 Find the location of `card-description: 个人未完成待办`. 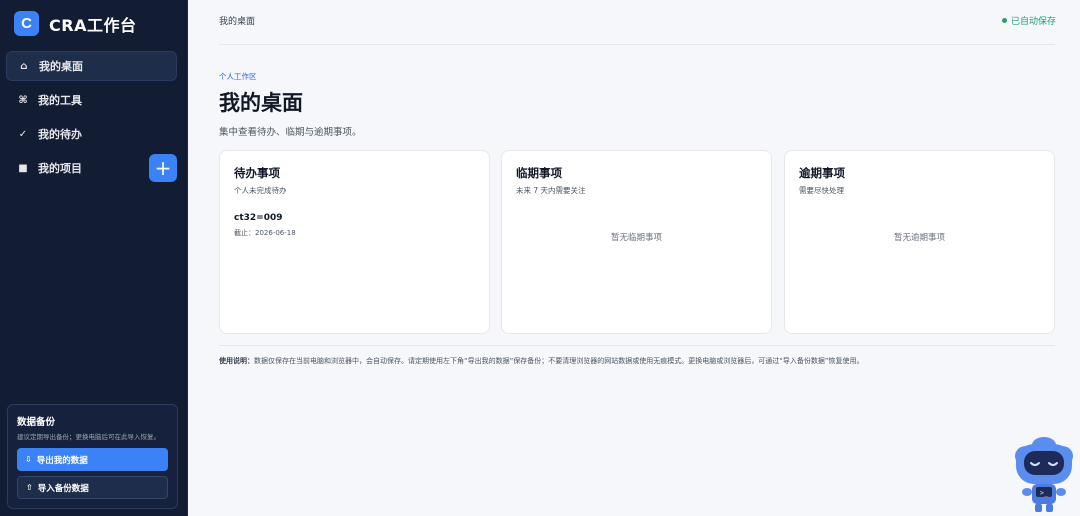

card-description: 个人未完成待办 is located at coordinates (260, 190).